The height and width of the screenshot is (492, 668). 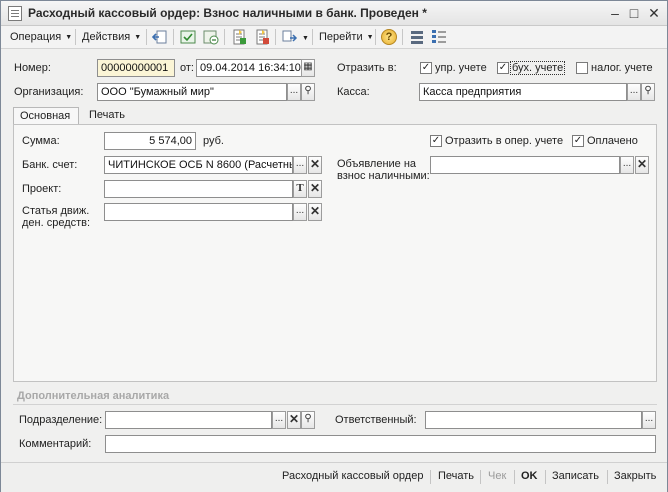 I want to click on operation-menu: Операция ▼, so click(x=41, y=37).